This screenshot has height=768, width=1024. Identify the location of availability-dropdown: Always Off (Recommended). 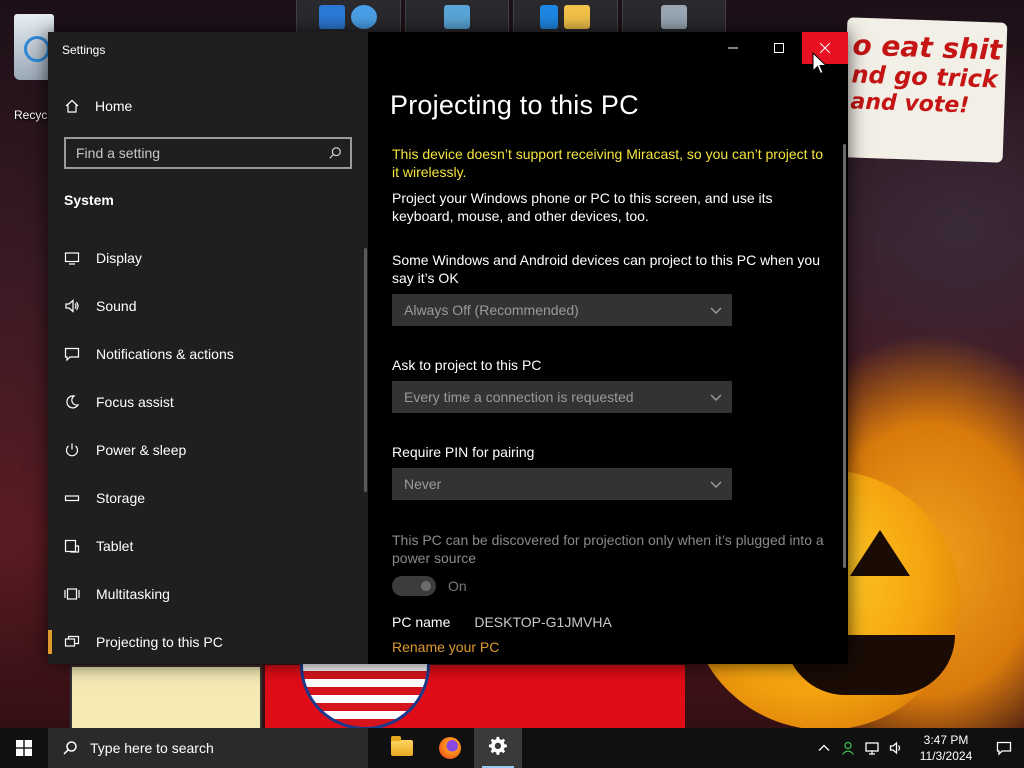
(562, 310).